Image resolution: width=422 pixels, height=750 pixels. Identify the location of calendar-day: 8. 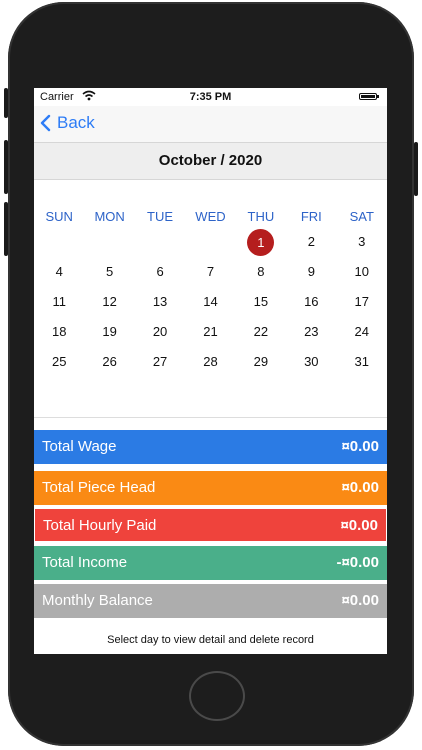
(261, 272).